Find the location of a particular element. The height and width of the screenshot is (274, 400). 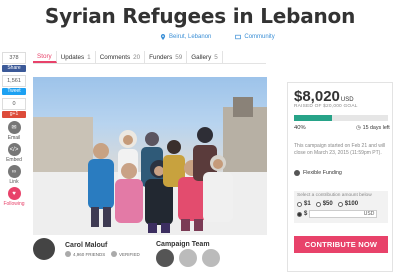

category-link: Community is located at coordinates (255, 37).